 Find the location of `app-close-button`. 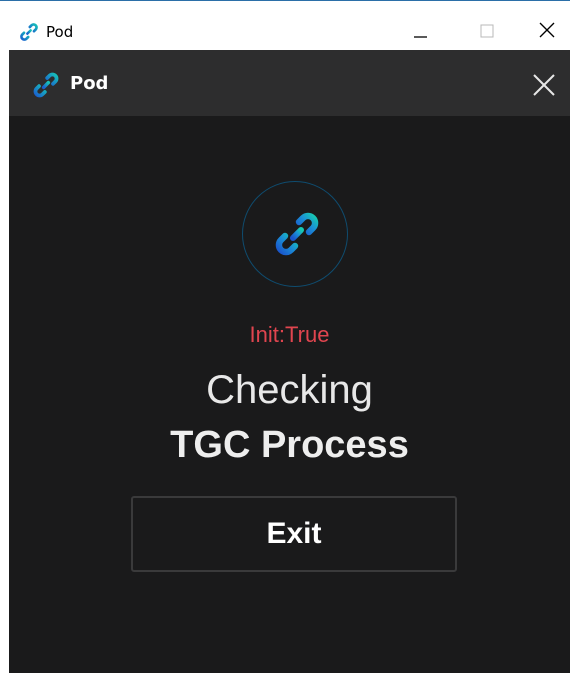

app-close-button is located at coordinates (544, 85).